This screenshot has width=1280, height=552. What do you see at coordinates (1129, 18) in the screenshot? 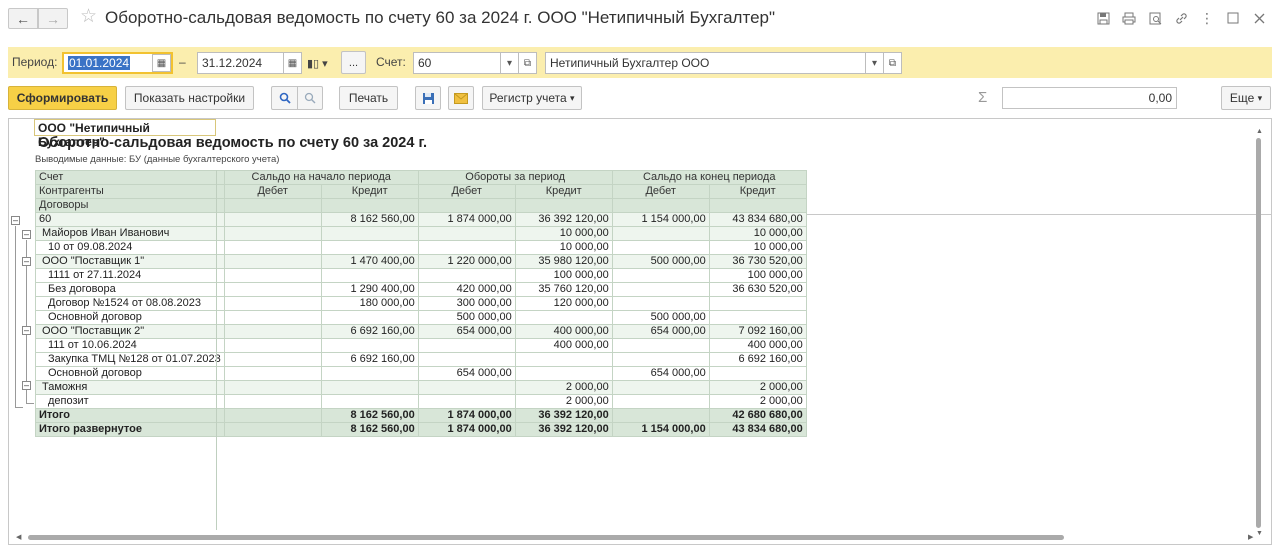
I see `print-icon` at bounding box center [1129, 18].